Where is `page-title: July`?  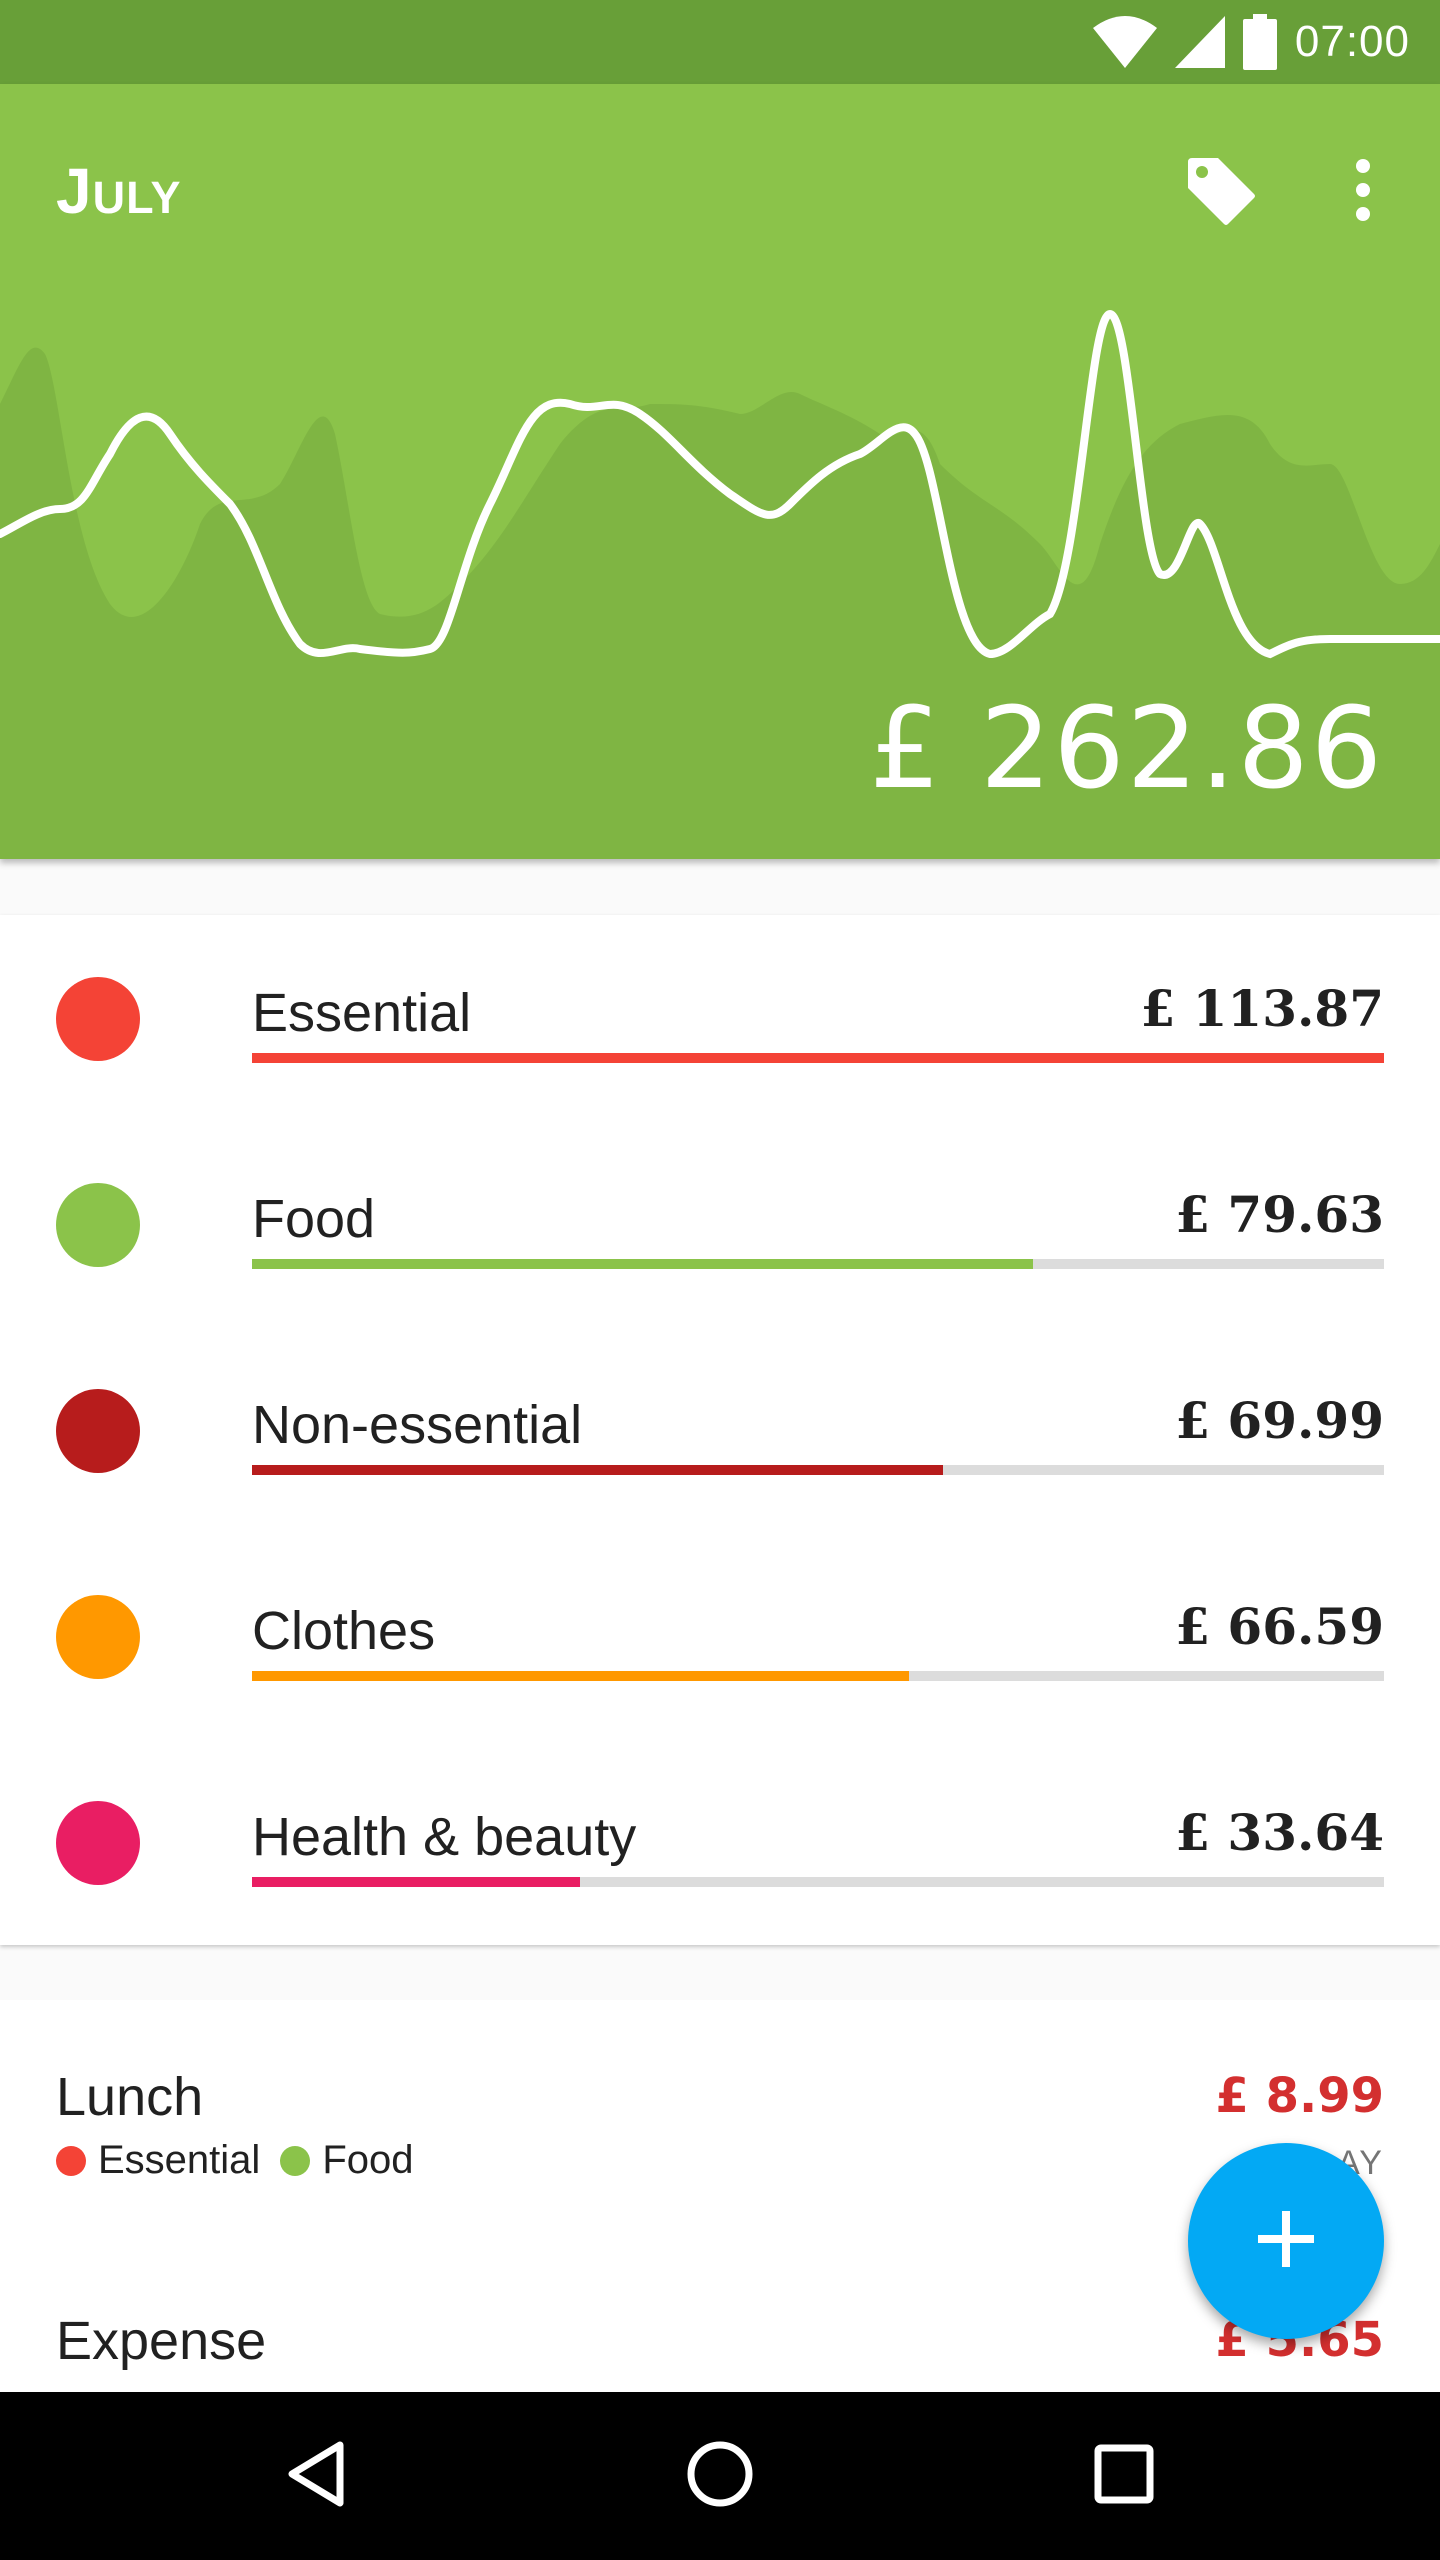 page-title: July is located at coordinates (119, 191).